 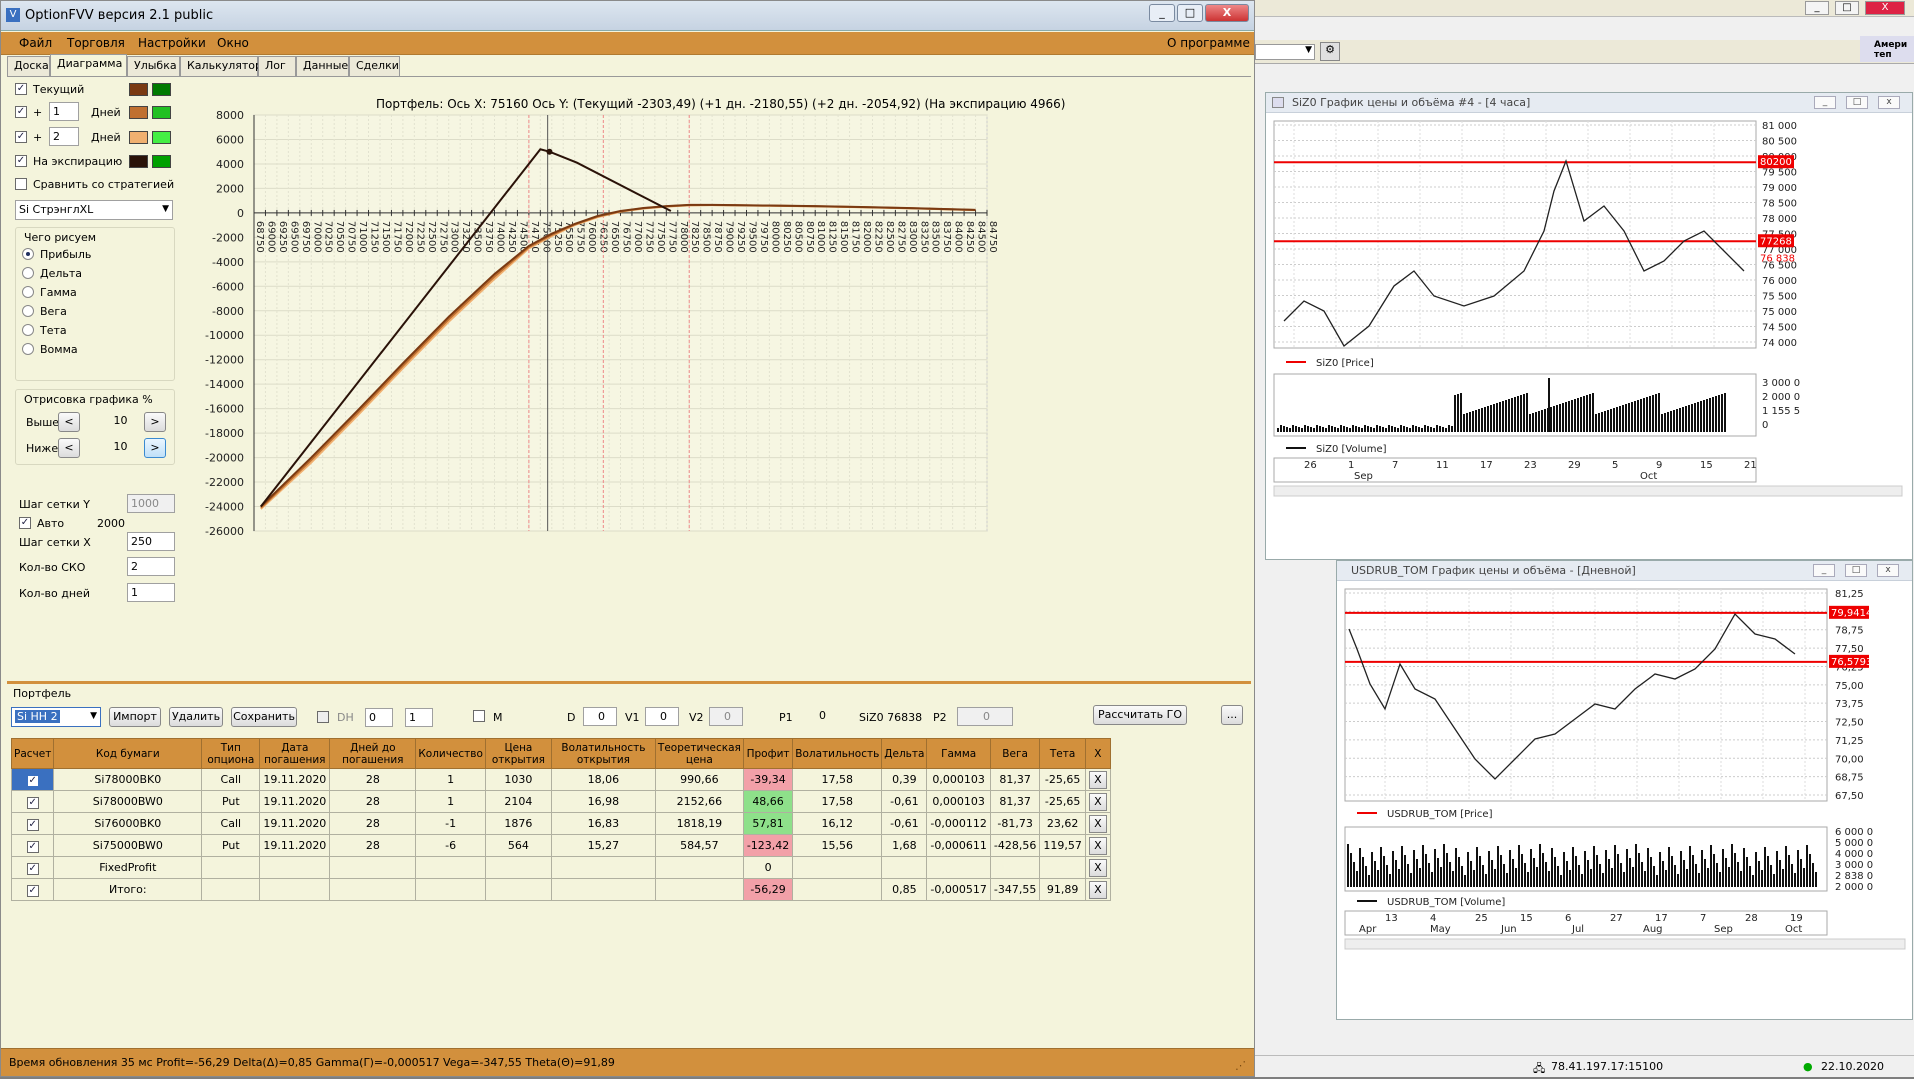 I want to click on chart2-close: x, so click(x=1888, y=570).